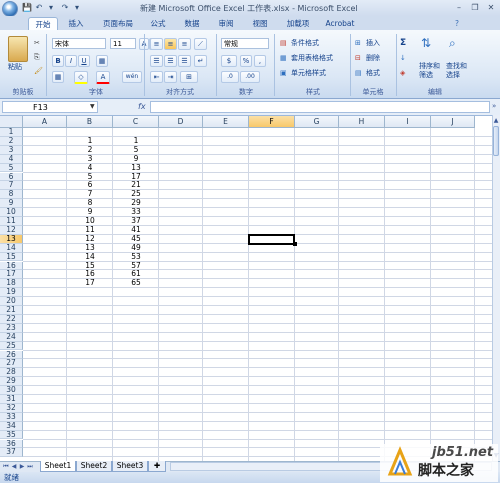 Image resolution: width=500 pixels, height=483 pixels. Describe the element at coordinates (429, 71) in the screenshot. I see `sort-filter-button: 排序和 筛选` at that location.